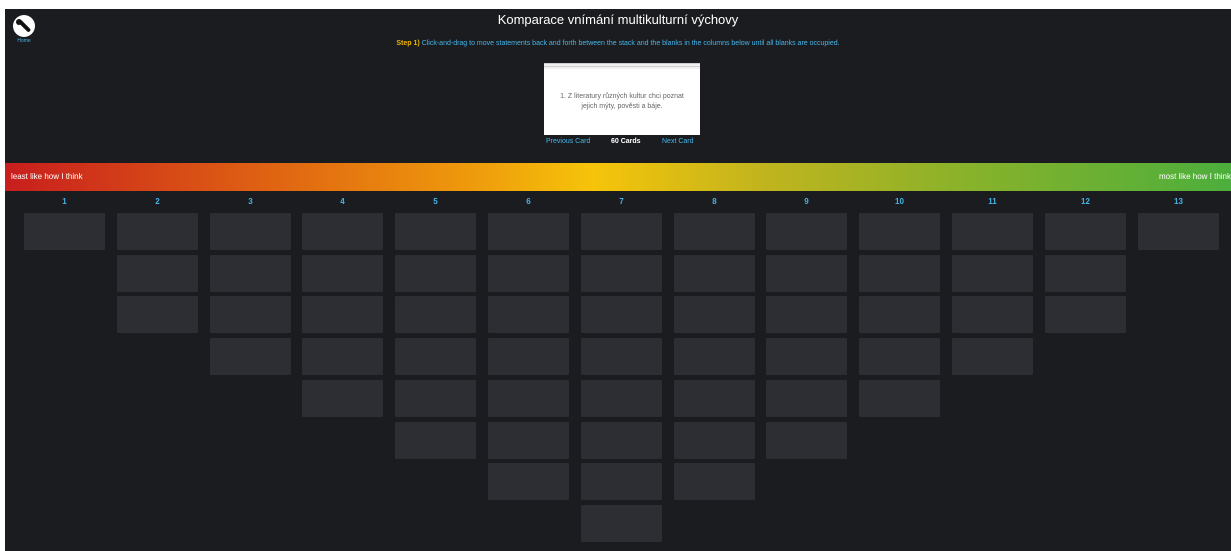 The height and width of the screenshot is (551, 1231). What do you see at coordinates (626, 141) in the screenshot?
I see `card-count: 60 Cards` at bounding box center [626, 141].